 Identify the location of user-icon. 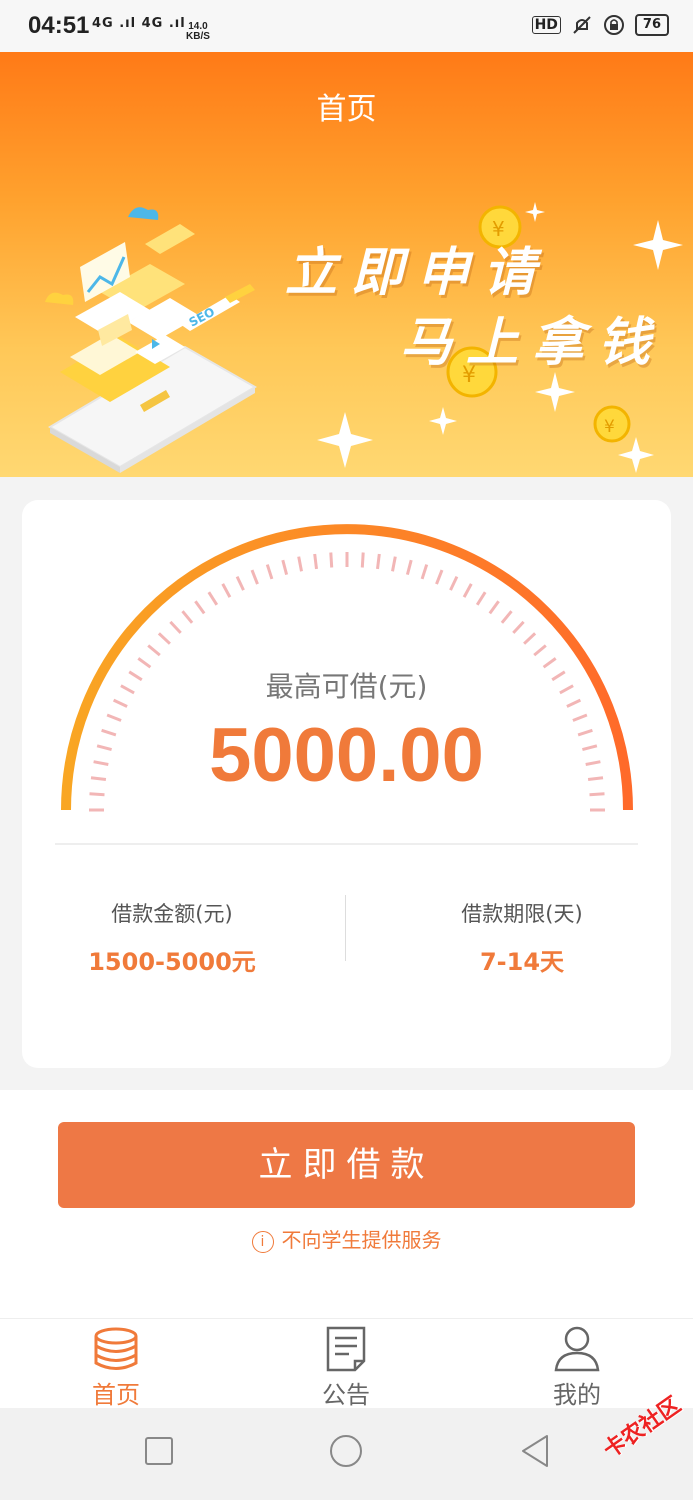
(577, 1349).